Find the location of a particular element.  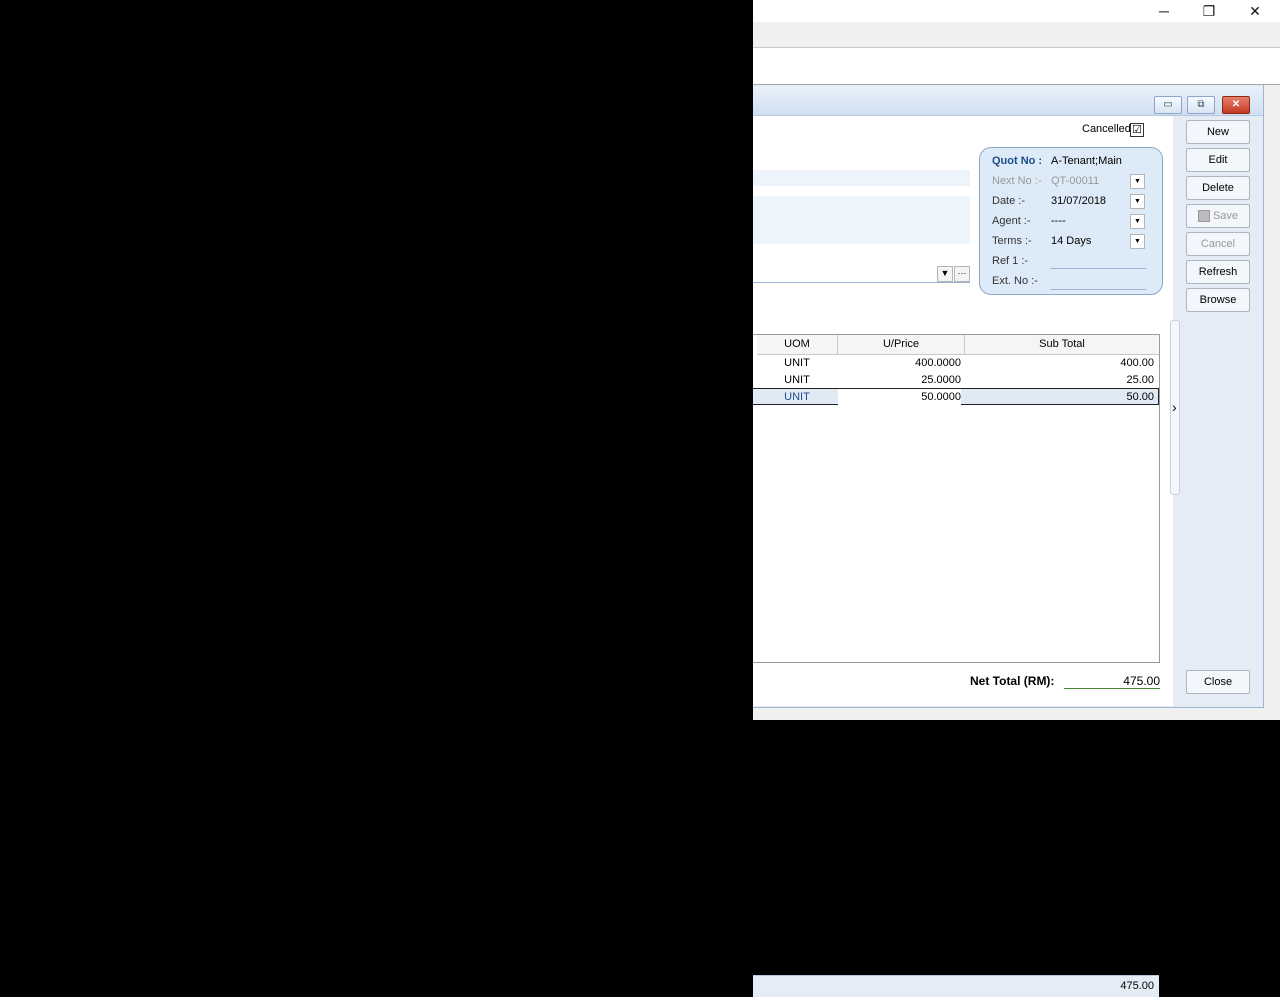

table-cell-uprice: 400.0000 is located at coordinates (899, 363).